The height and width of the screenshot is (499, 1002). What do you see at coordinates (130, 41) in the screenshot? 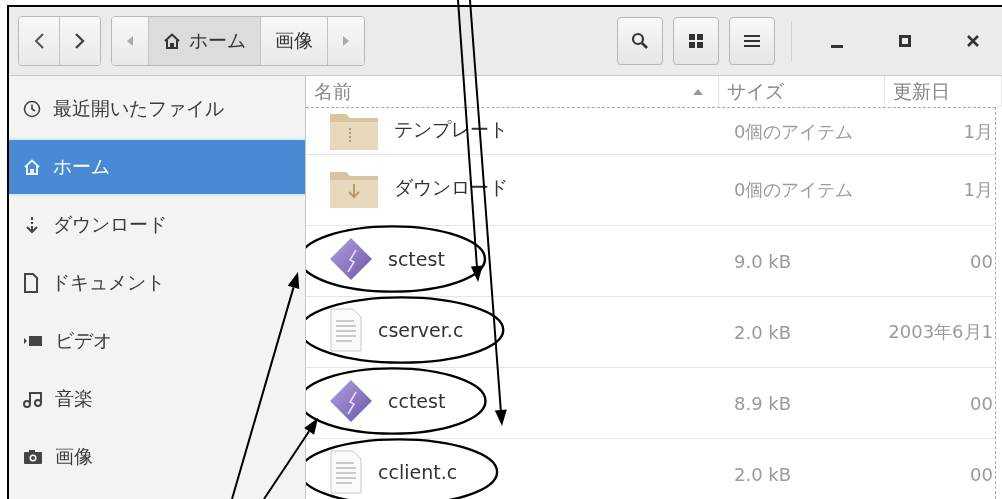
I see `triangle-left-icon` at bounding box center [130, 41].